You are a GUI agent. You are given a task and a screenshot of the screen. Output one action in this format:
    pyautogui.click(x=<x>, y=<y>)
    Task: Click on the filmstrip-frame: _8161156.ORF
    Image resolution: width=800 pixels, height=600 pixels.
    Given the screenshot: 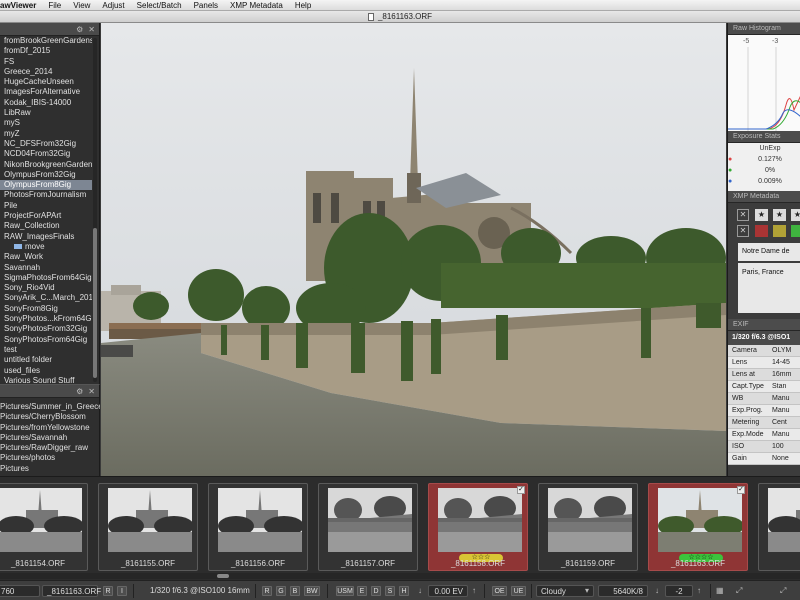 What is the action you would take?
    pyautogui.click(x=258, y=527)
    